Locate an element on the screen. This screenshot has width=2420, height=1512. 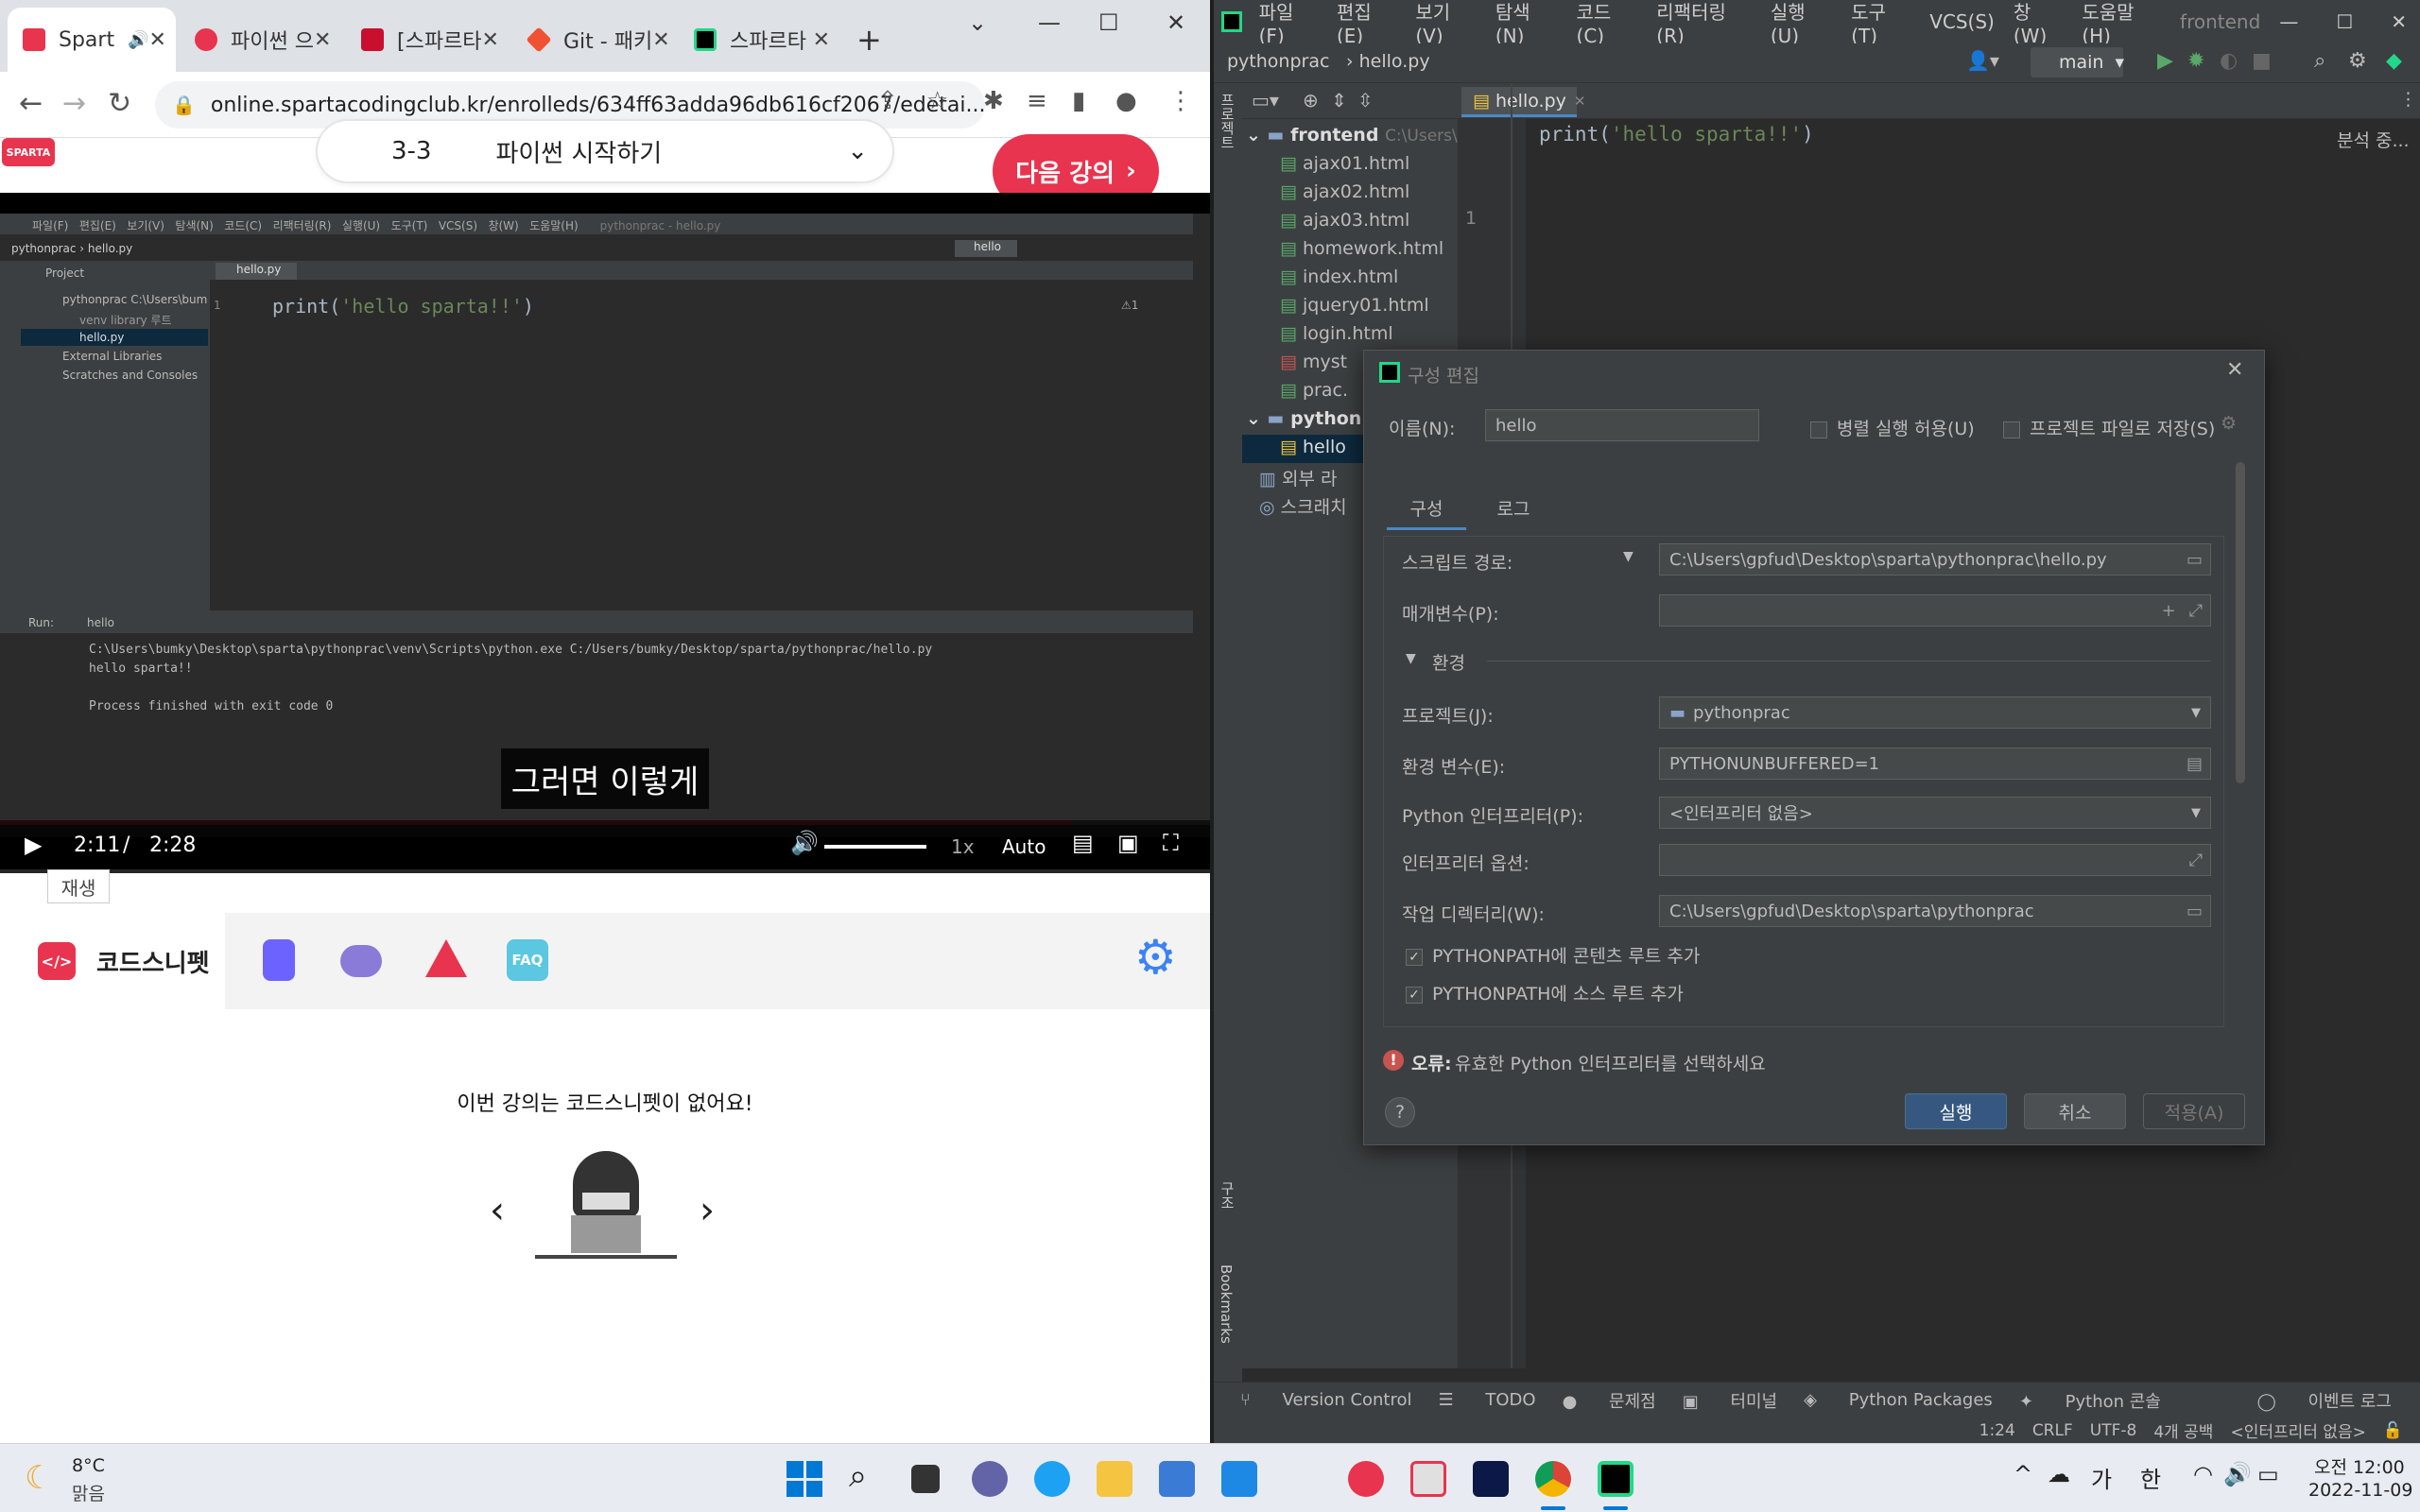
menu-file: 파일(F) is located at coordinates (1288, 23).